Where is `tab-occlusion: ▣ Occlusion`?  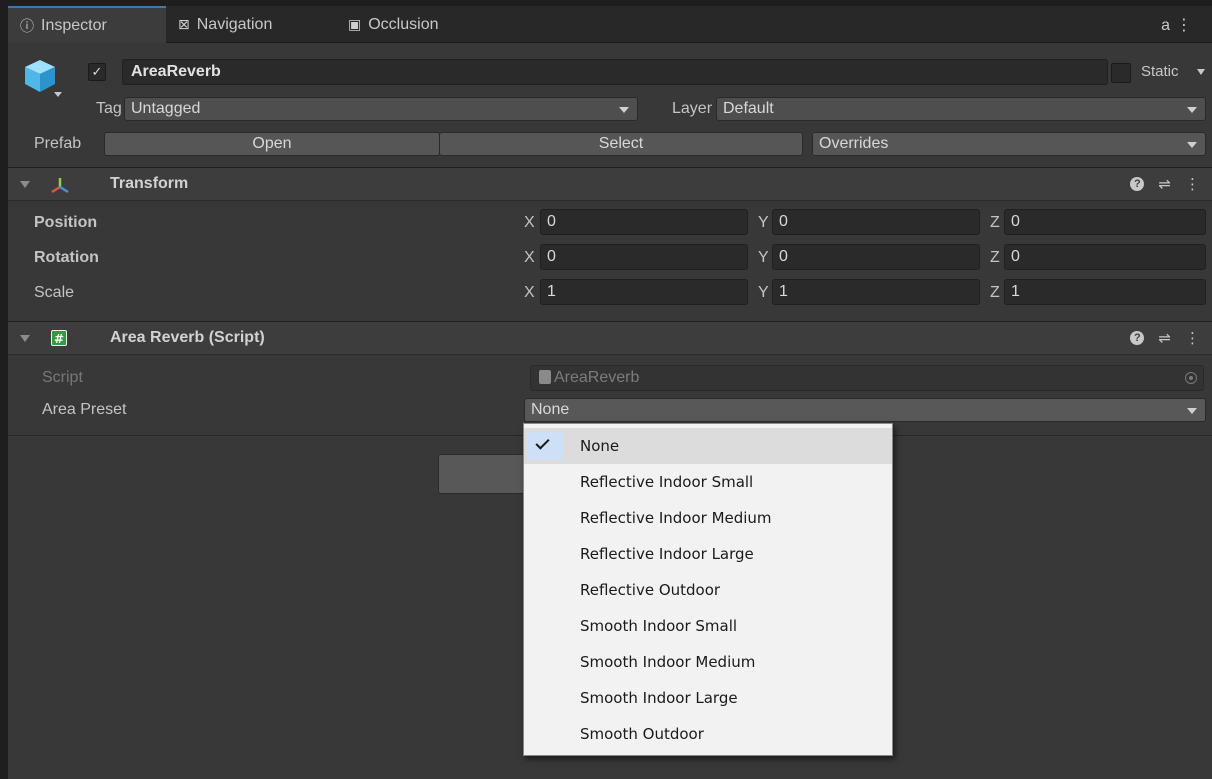 tab-occlusion: ▣ Occlusion is located at coordinates (406, 24).